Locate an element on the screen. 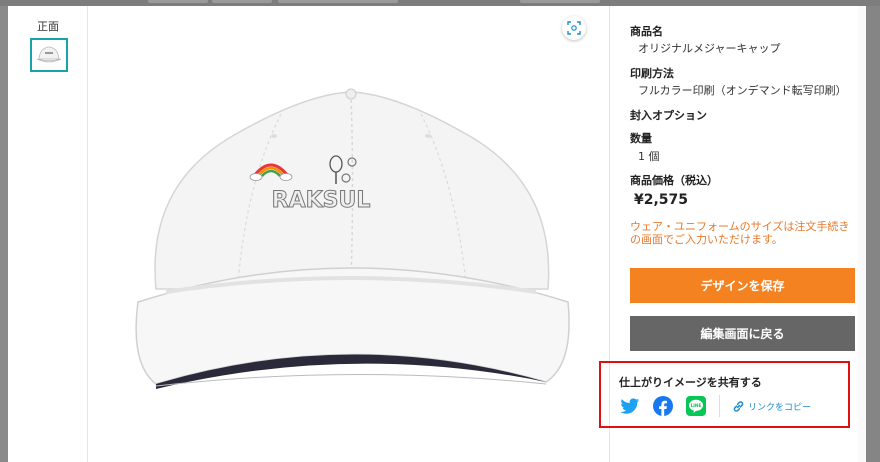 The height and width of the screenshot is (462, 880). thumbnail-label-front: 正面 is located at coordinates (48, 26).